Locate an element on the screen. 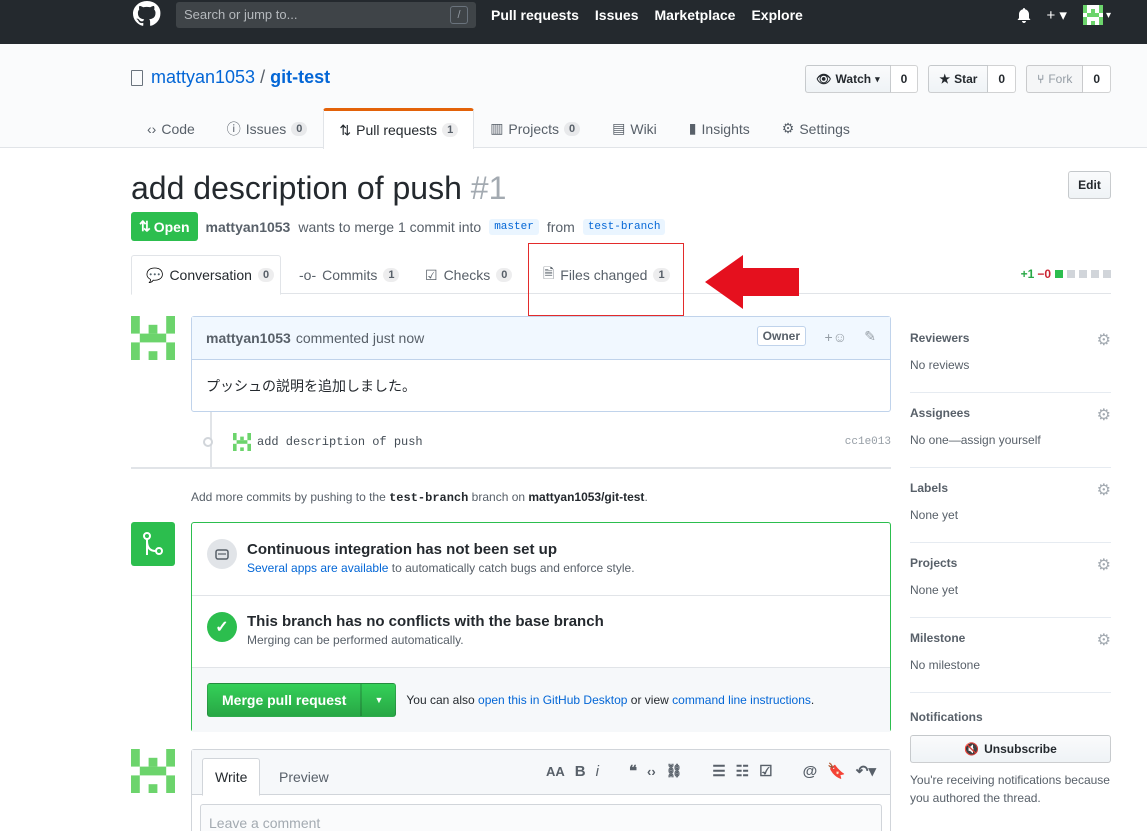 The width and height of the screenshot is (1147, 831). tab-label: Wiki is located at coordinates (643, 128).